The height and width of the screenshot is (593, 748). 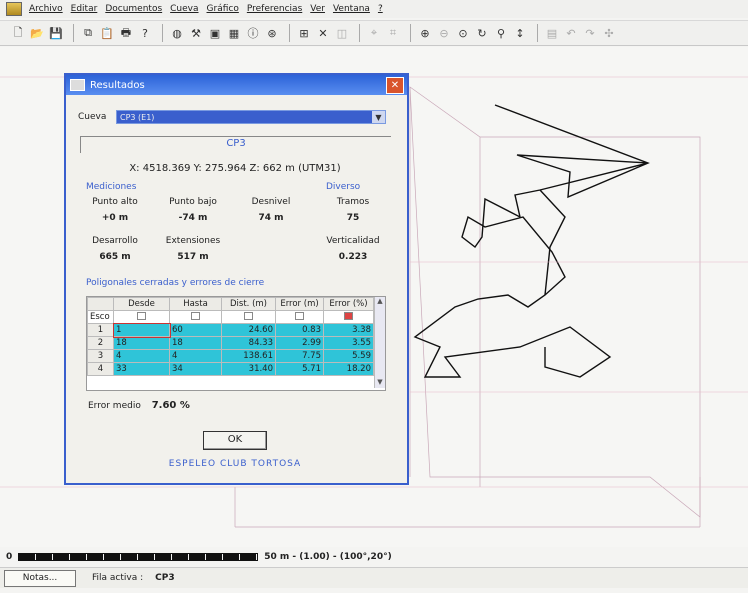 What do you see at coordinates (235, 168) in the screenshot?
I see `cave-coordinates: X: 4518.369 Y: 275.964 Z: 662 m (UTM31)` at bounding box center [235, 168].